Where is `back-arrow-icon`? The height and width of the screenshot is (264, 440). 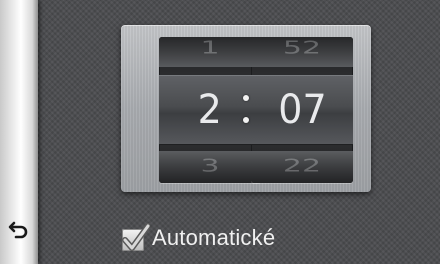 back-arrow-icon is located at coordinates (18, 230).